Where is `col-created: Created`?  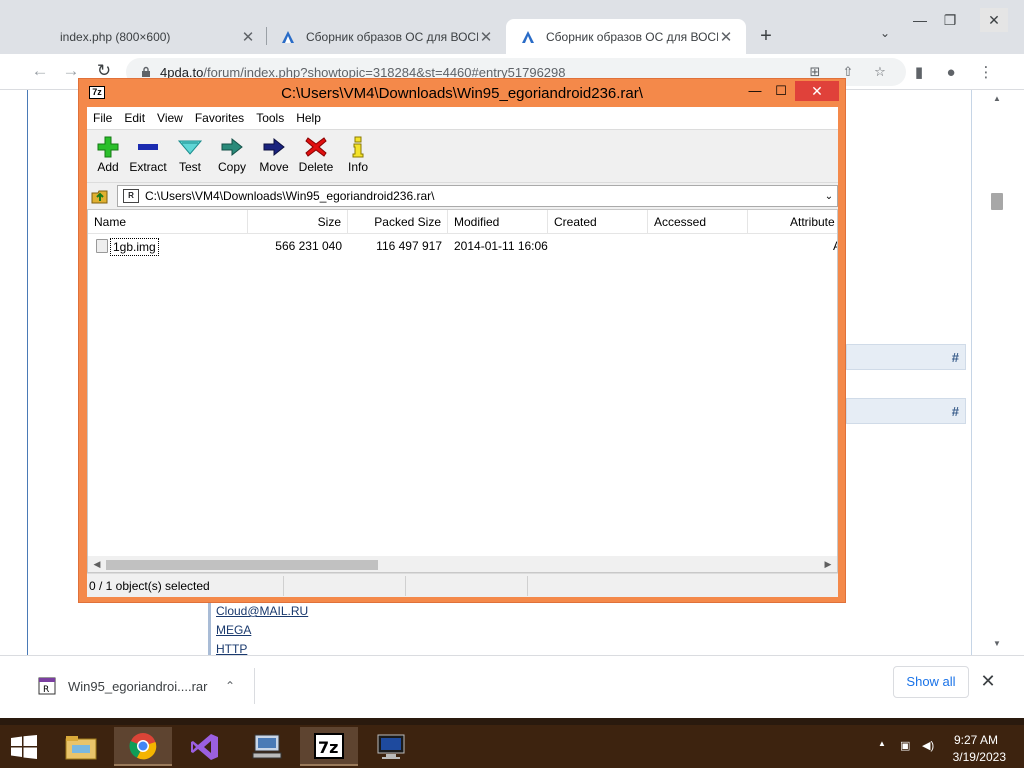 col-created: Created is located at coordinates (598, 222).